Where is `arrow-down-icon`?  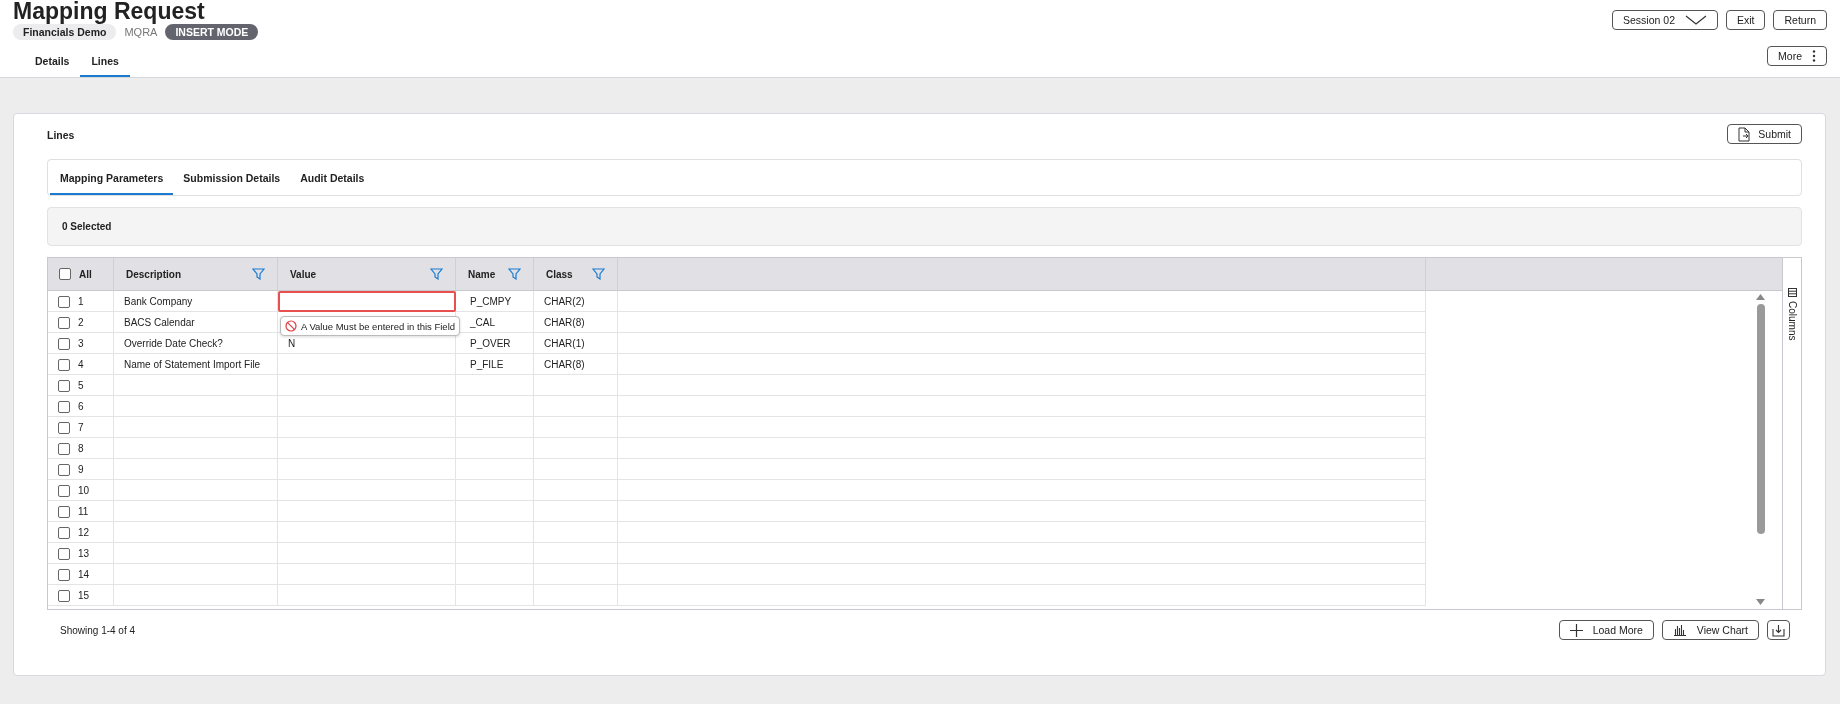
arrow-down-icon is located at coordinates (1760, 602).